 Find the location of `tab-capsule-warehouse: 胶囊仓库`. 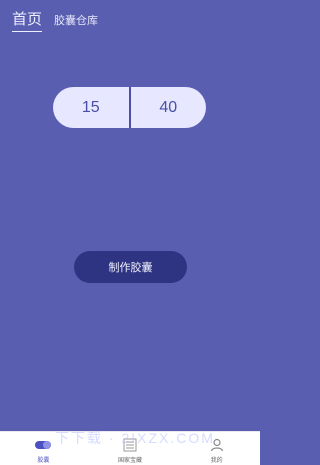

tab-capsule-warehouse: 胶囊仓库 is located at coordinates (76, 22).